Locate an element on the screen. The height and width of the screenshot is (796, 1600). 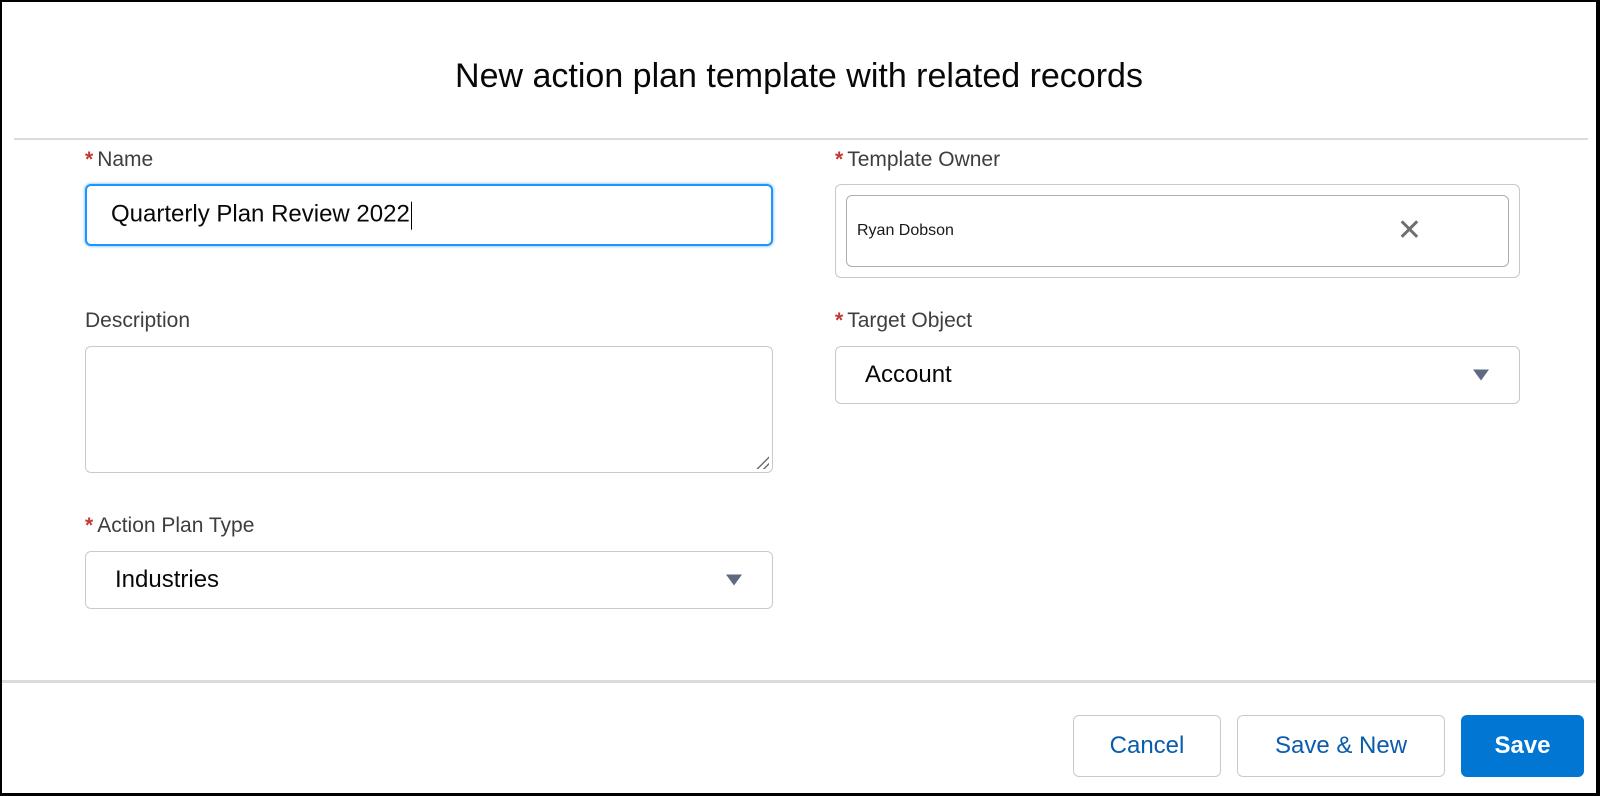
resize-handle-icon is located at coordinates (762, 462).